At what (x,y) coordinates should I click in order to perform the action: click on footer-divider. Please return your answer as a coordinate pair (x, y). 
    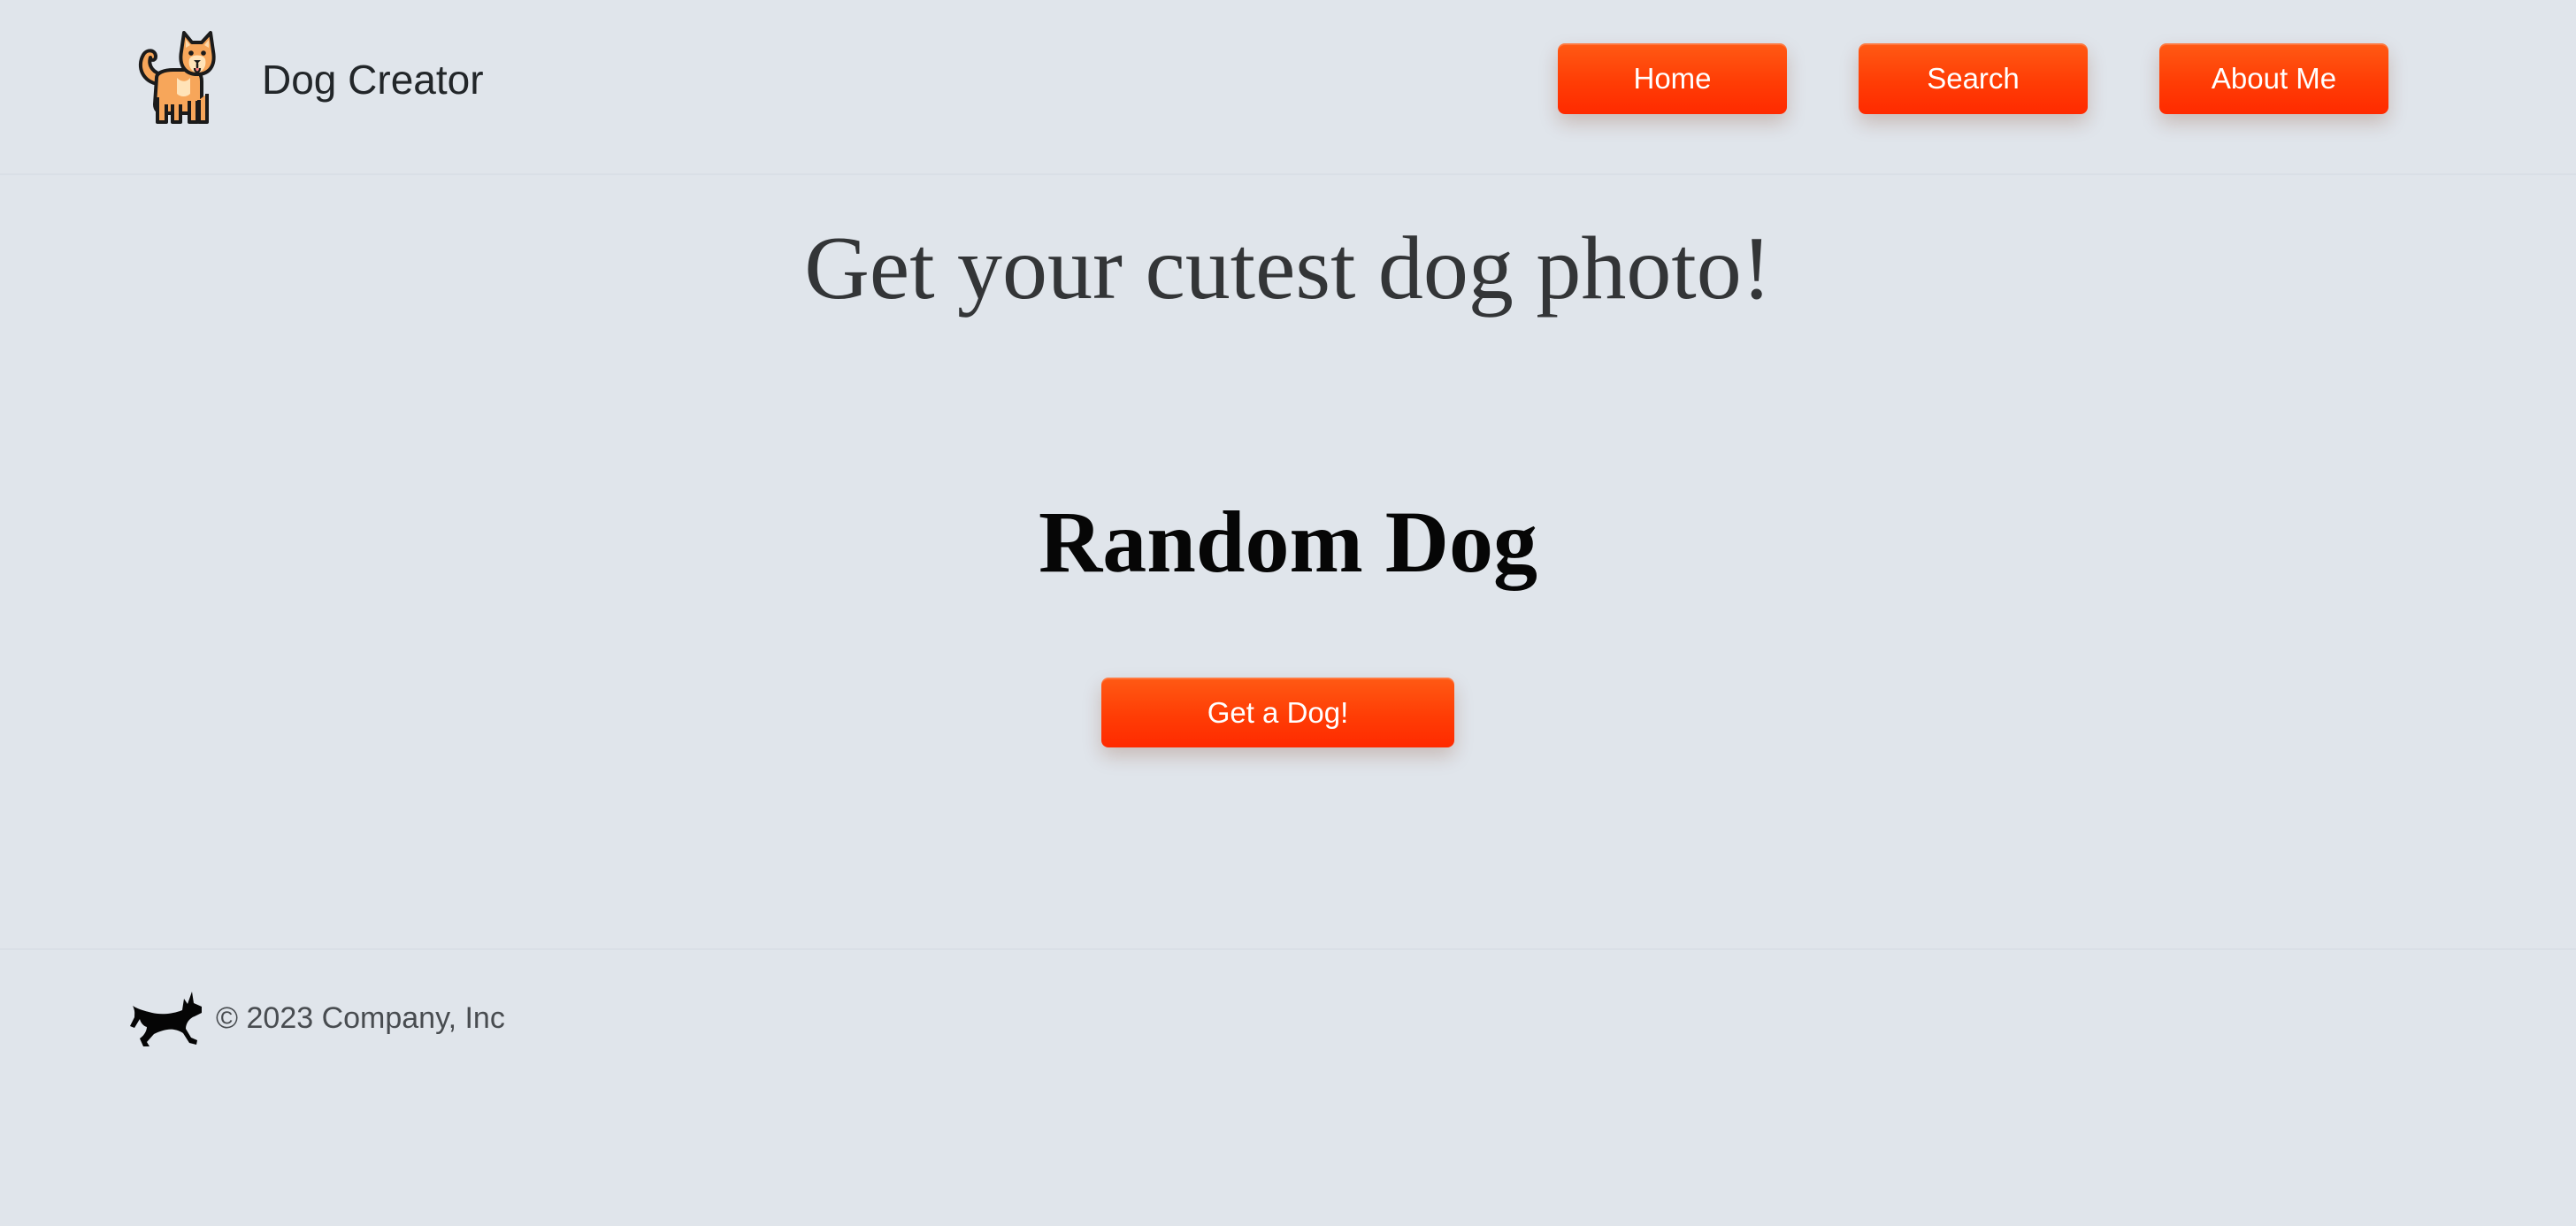
    Looking at the image, I should click on (1288, 949).